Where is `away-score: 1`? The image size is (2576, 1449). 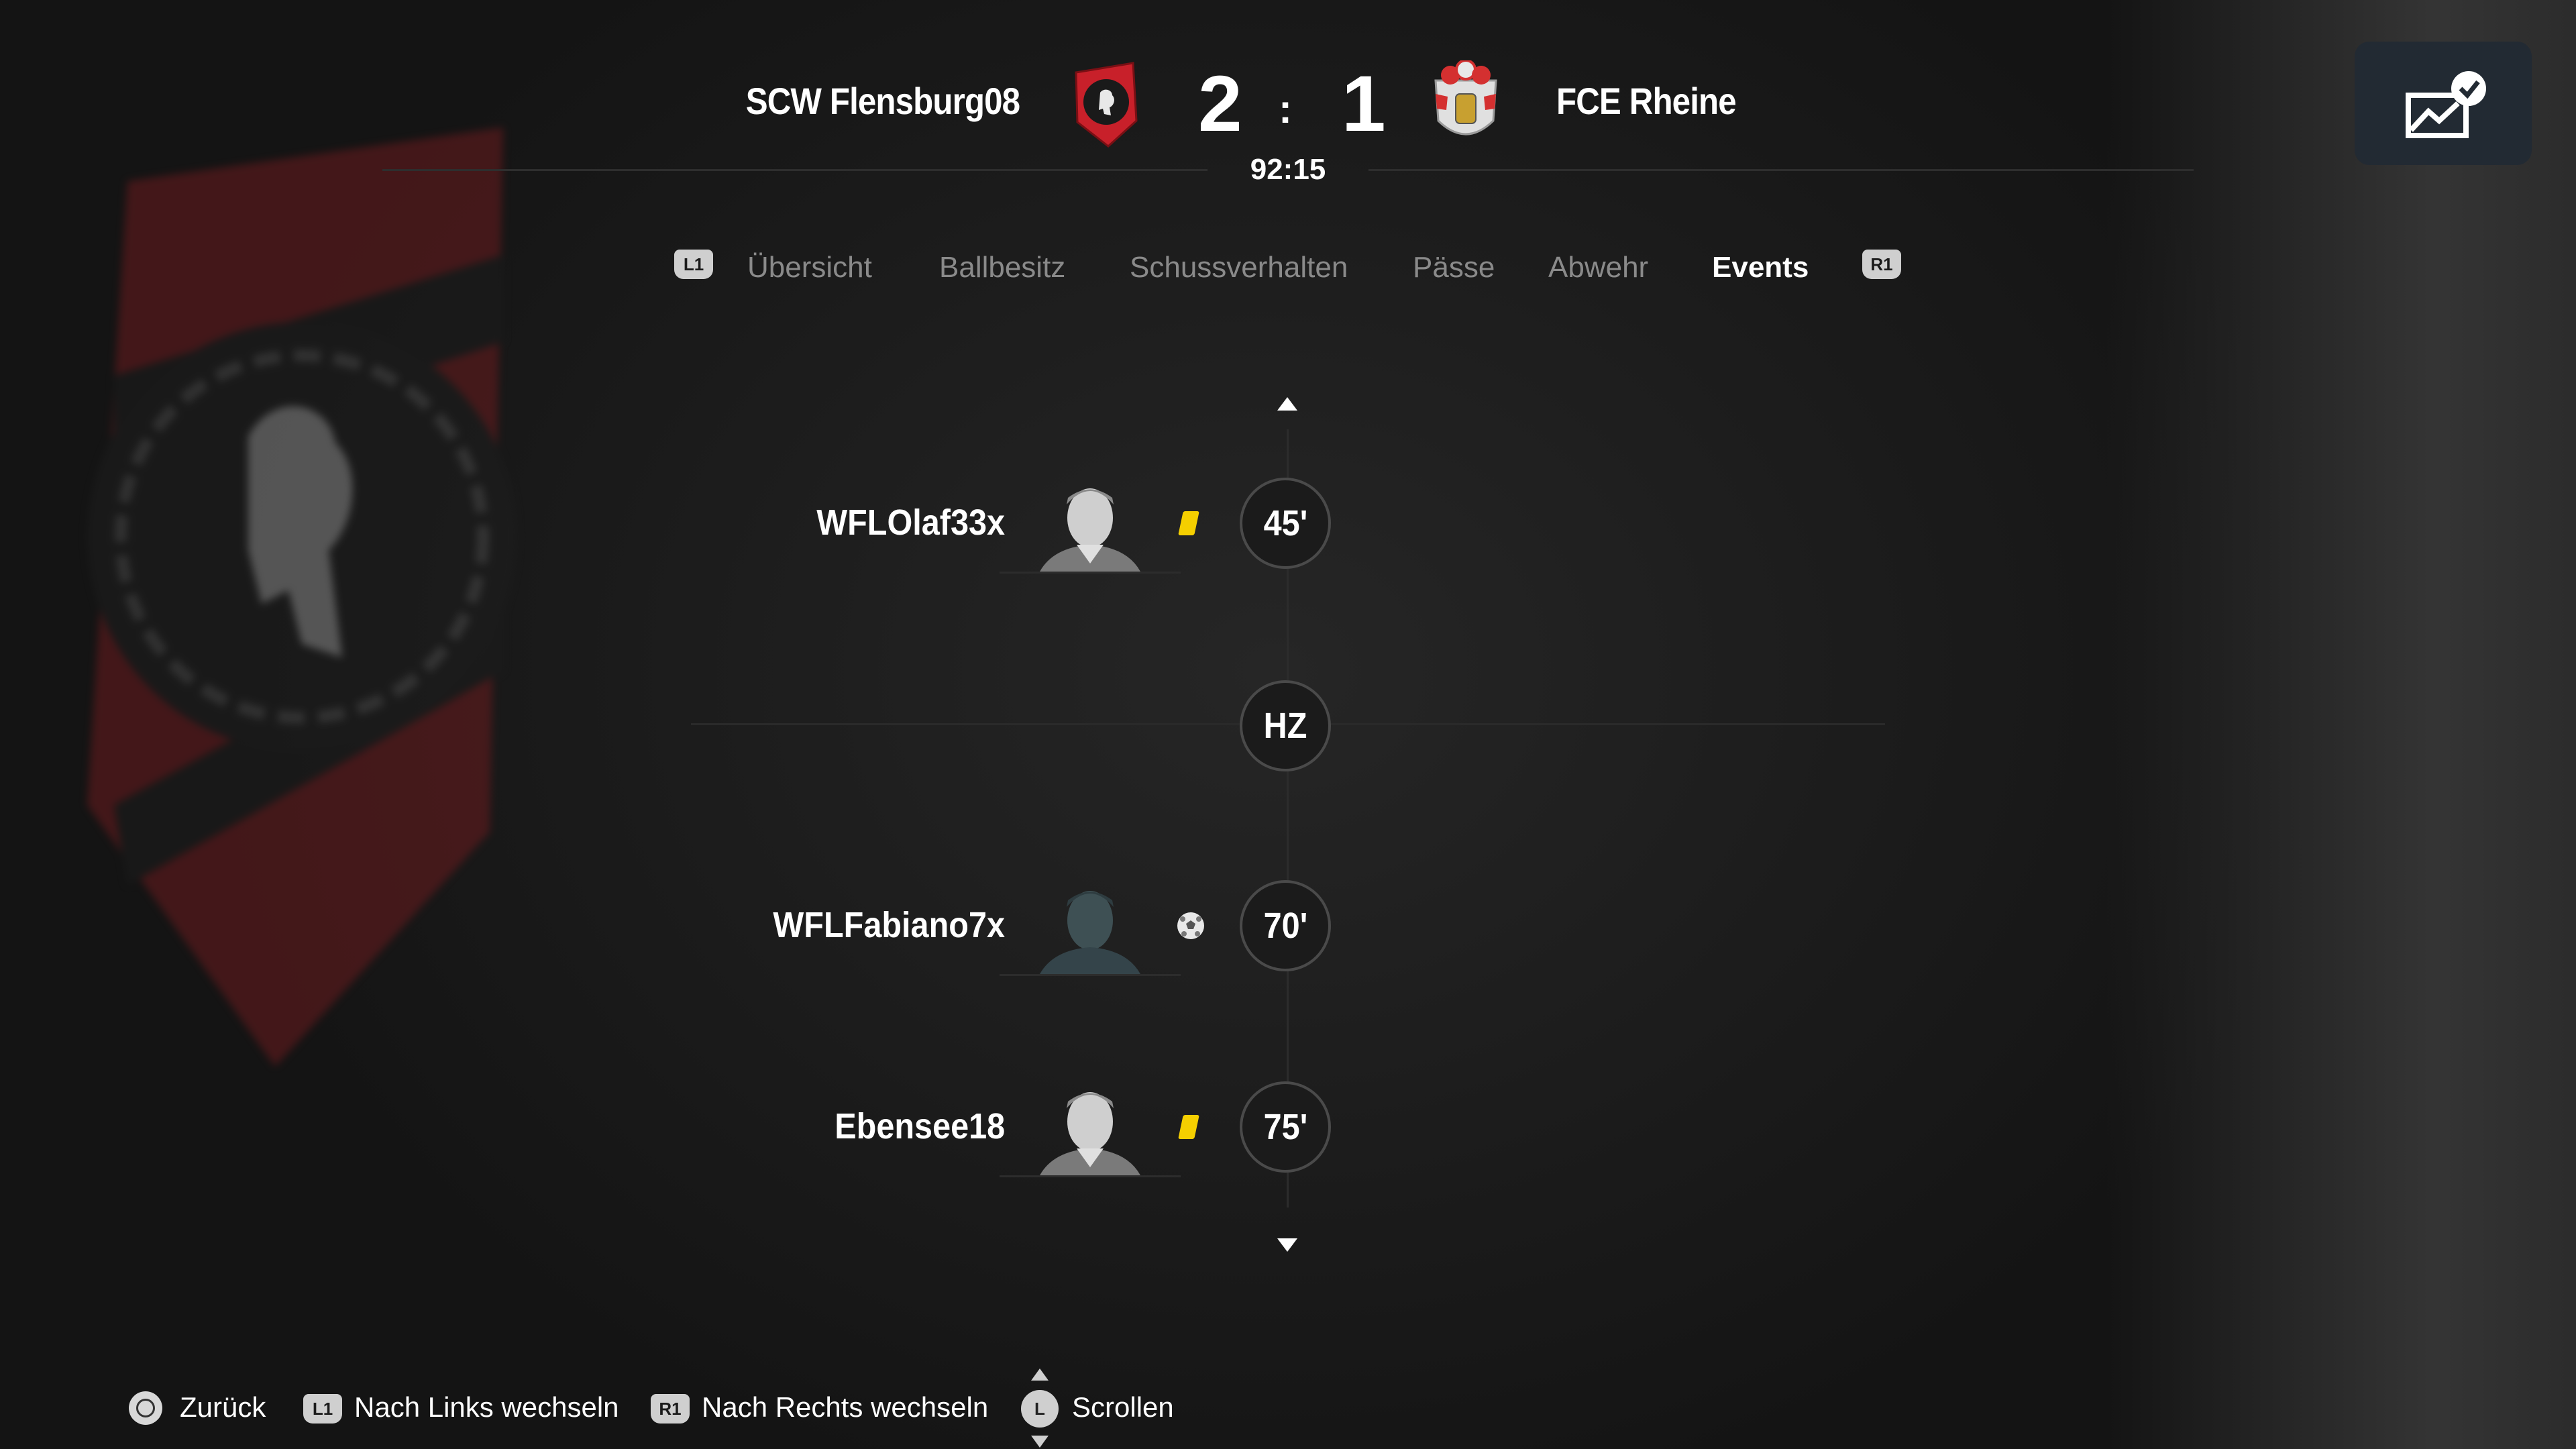
away-score: 1 is located at coordinates (1364, 104).